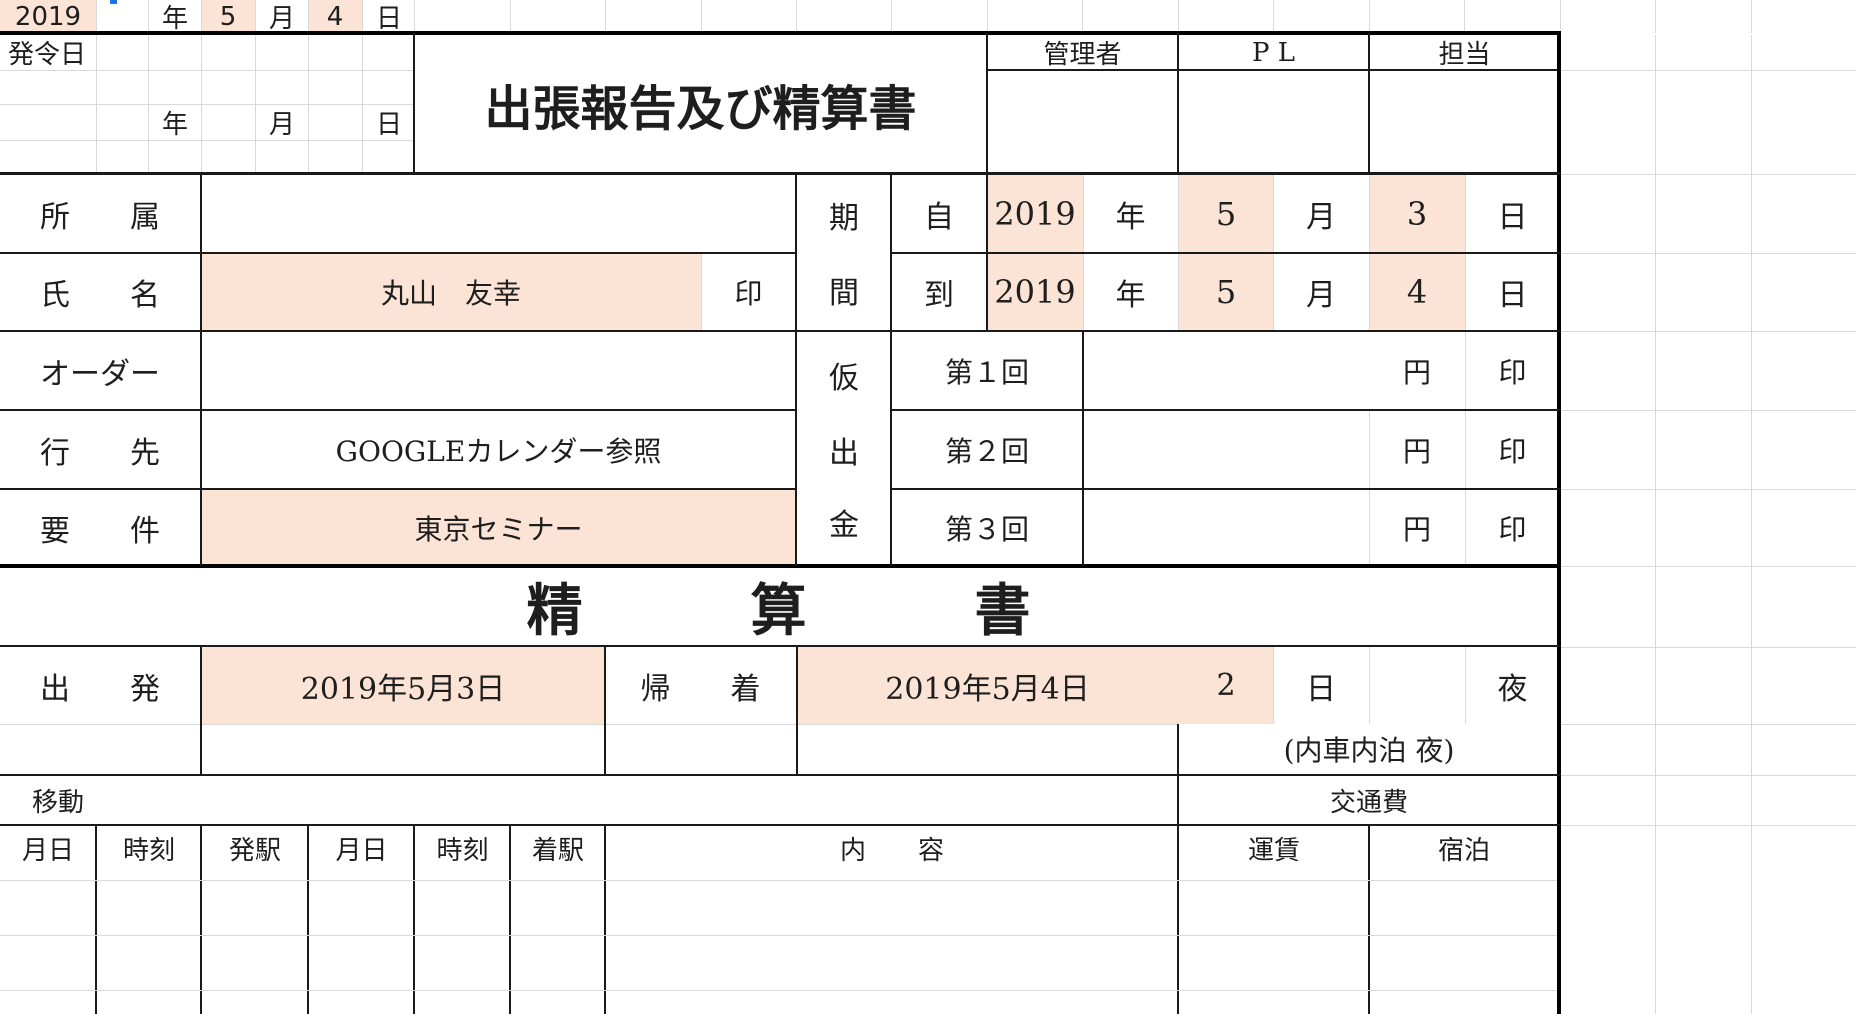 The height and width of the screenshot is (1014, 1856). Describe the element at coordinates (844, 525) in the screenshot. I see `advance-label-3: 金` at that location.